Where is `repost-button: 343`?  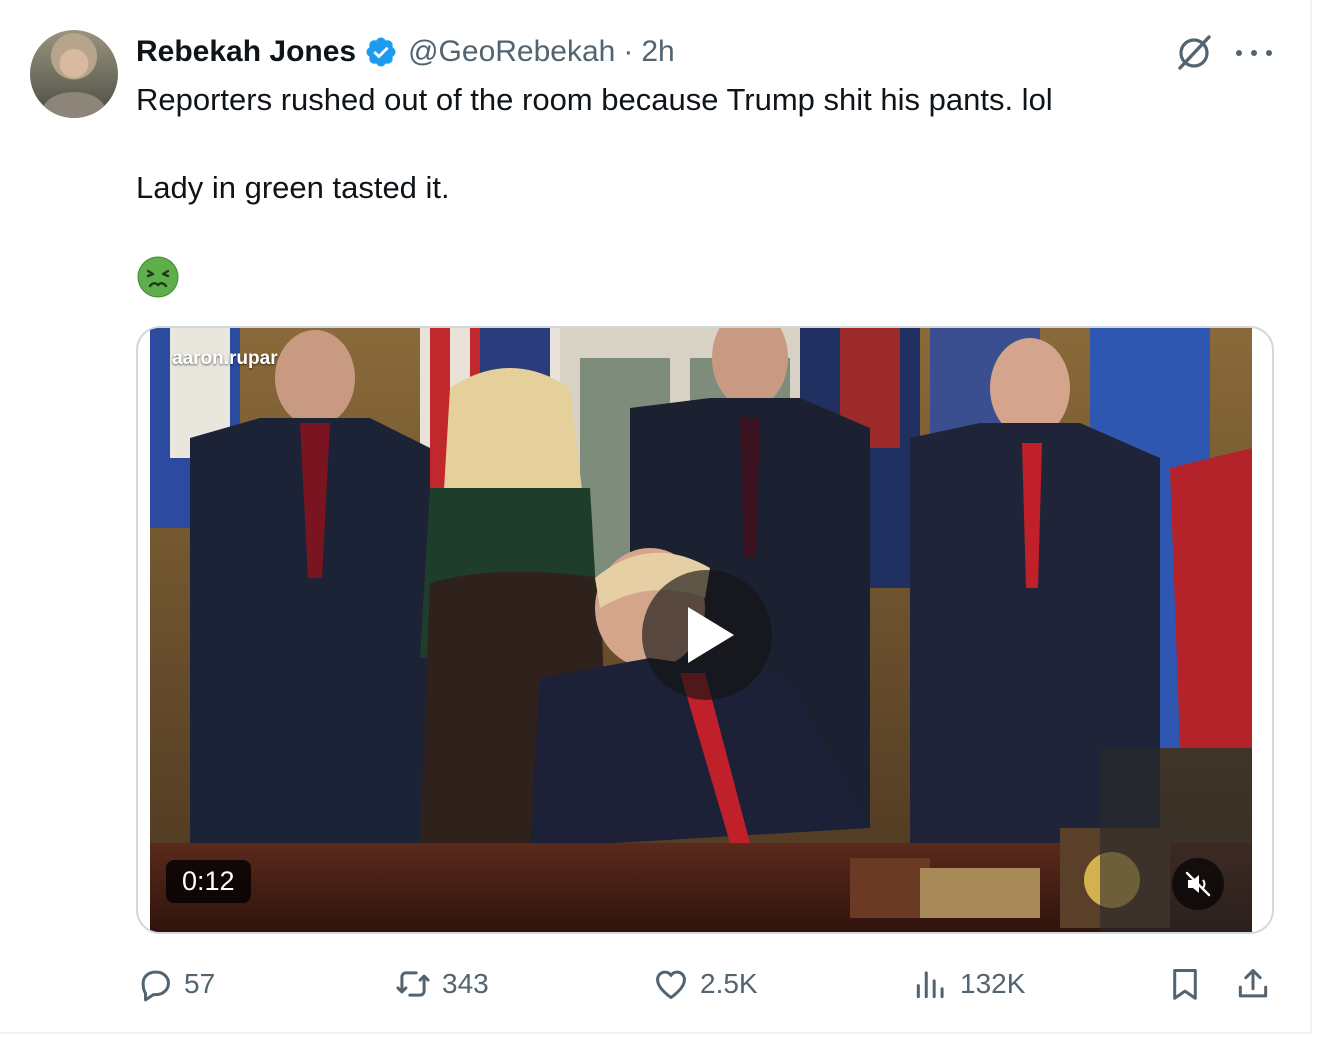
repost-button: 343 is located at coordinates (441, 984).